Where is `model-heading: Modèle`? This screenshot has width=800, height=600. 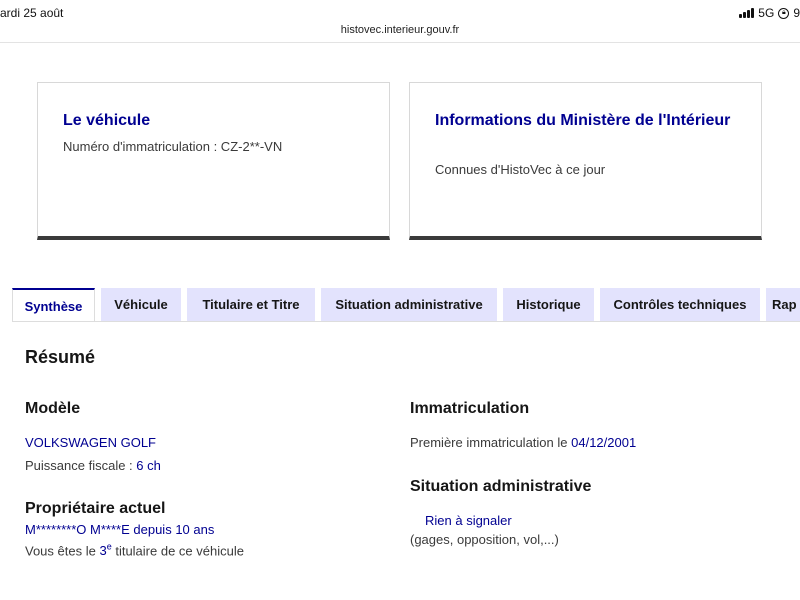
model-heading: Modèle is located at coordinates (53, 408).